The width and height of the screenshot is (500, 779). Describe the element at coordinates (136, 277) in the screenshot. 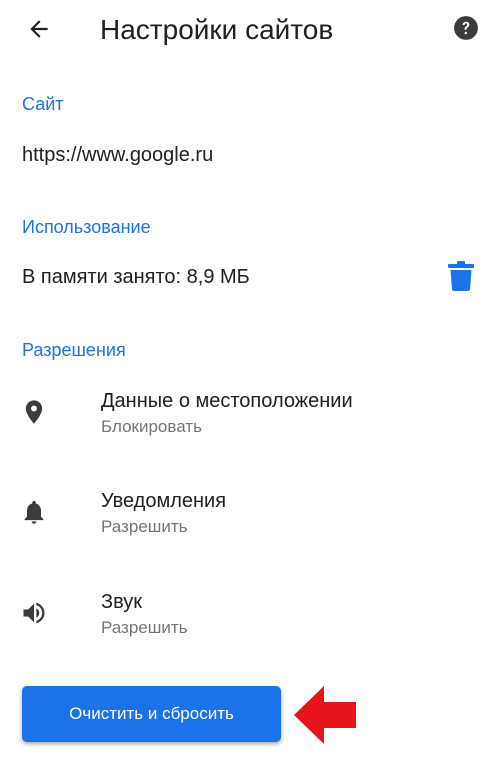

I see `storage-usage-text: В памяти занято: 8,9 МБ` at that location.